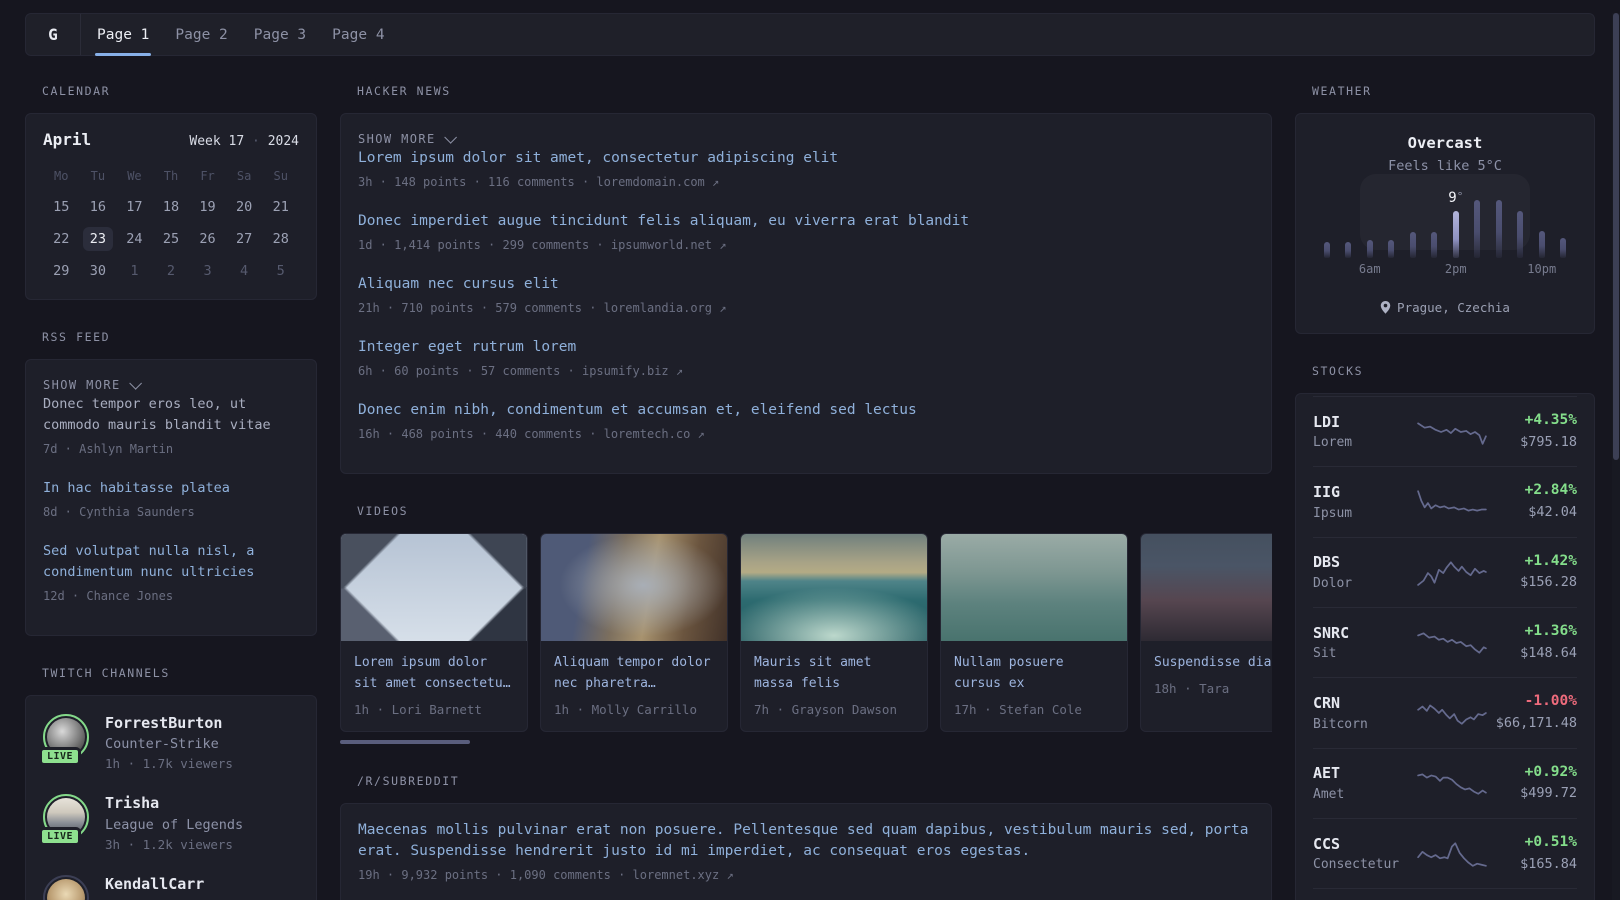 The width and height of the screenshot is (1620, 900). I want to click on video-title: Mauris sit amet massa felis, so click(834, 674).